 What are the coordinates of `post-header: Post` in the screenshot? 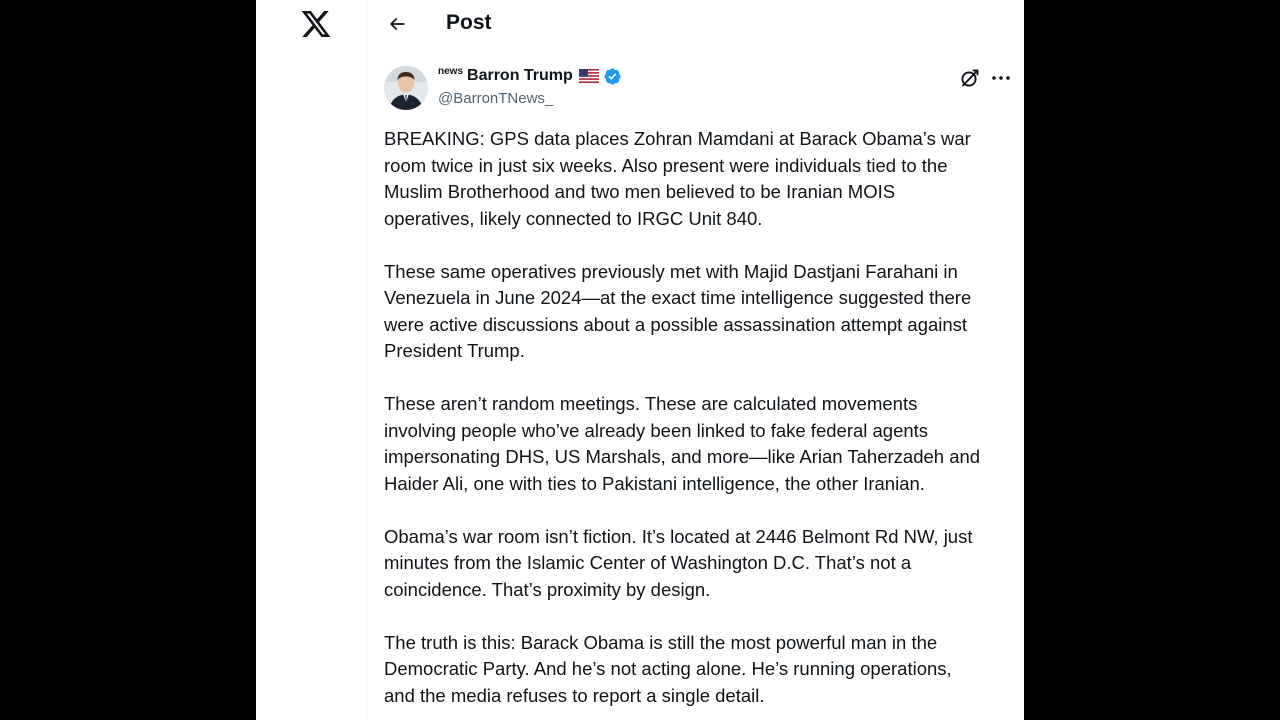 It's located at (695, 24).